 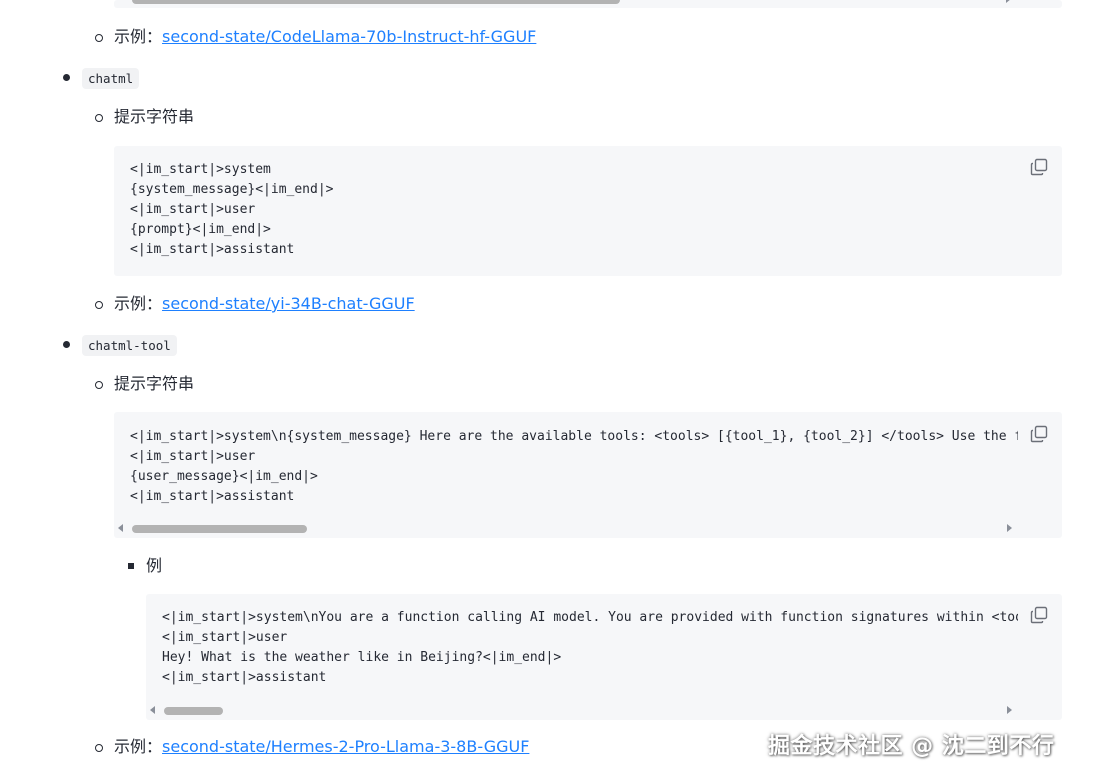 I want to click on watermark: 掘金技术社区 @ 沈二到不行, so click(x=911, y=746).